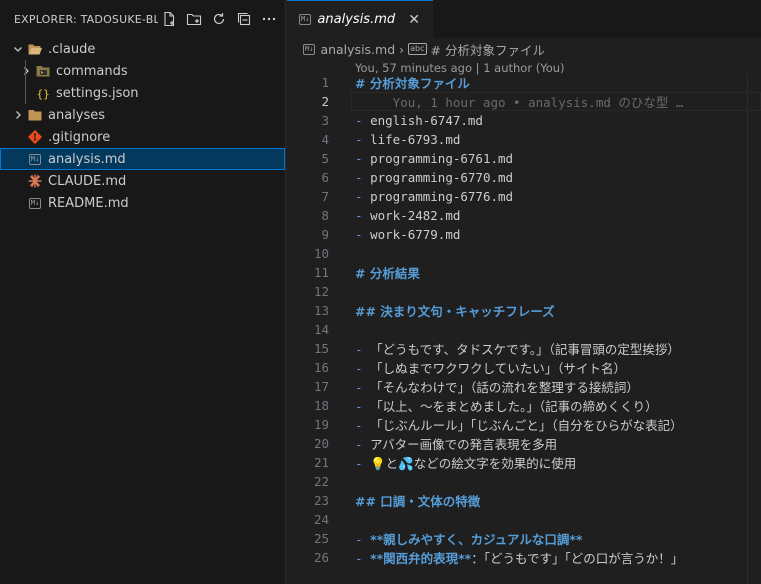 This screenshot has width=761, height=584. I want to click on list-item-text: ：「どうもです」「どの口が言うか！」, so click(577, 558).